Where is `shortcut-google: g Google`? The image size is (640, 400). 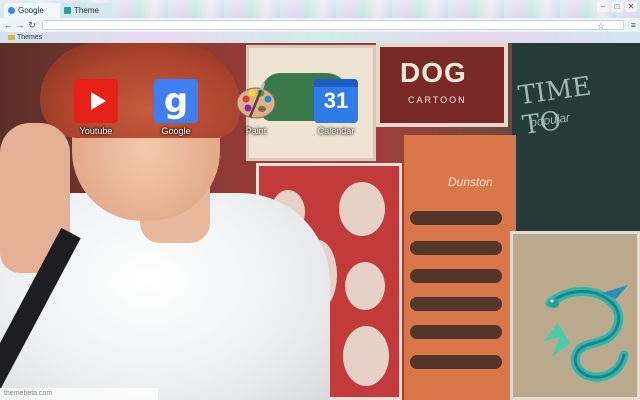 shortcut-google: g Google is located at coordinates (176, 109).